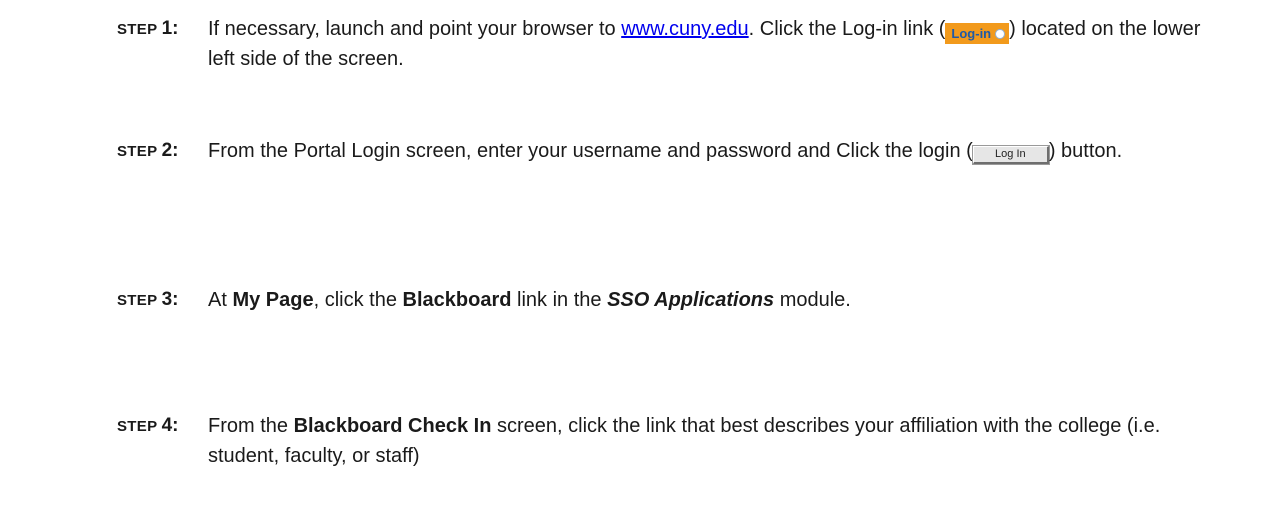  I want to click on circle-icon, so click(1000, 34).